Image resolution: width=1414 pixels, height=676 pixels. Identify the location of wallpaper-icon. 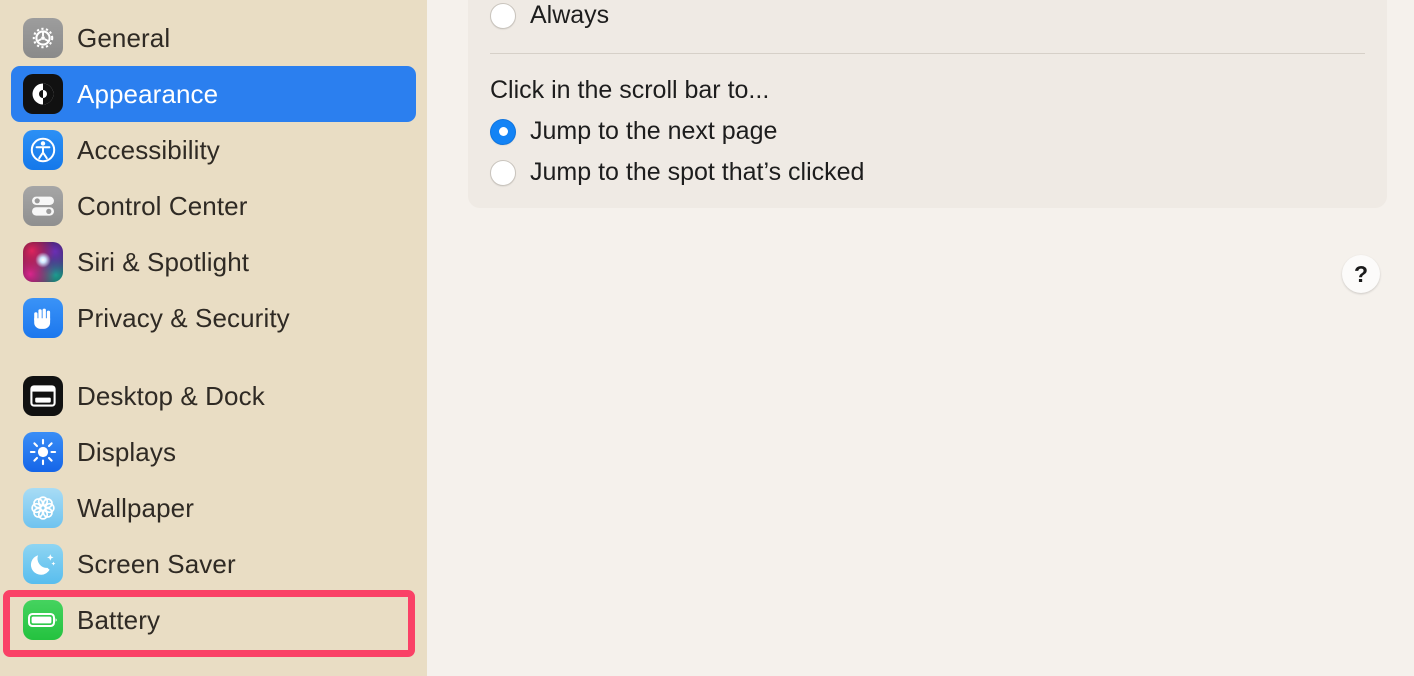
(43, 508).